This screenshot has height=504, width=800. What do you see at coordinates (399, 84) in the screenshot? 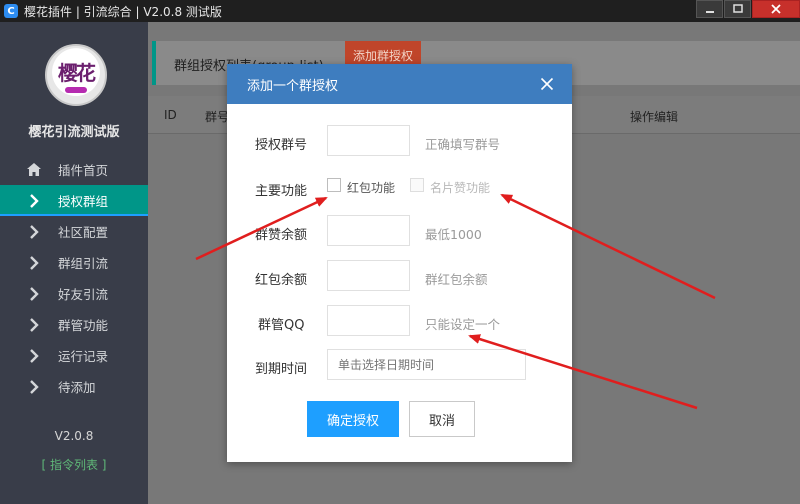
I see `dialog-header: 添加一个群授权` at bounding box center [399, 84].